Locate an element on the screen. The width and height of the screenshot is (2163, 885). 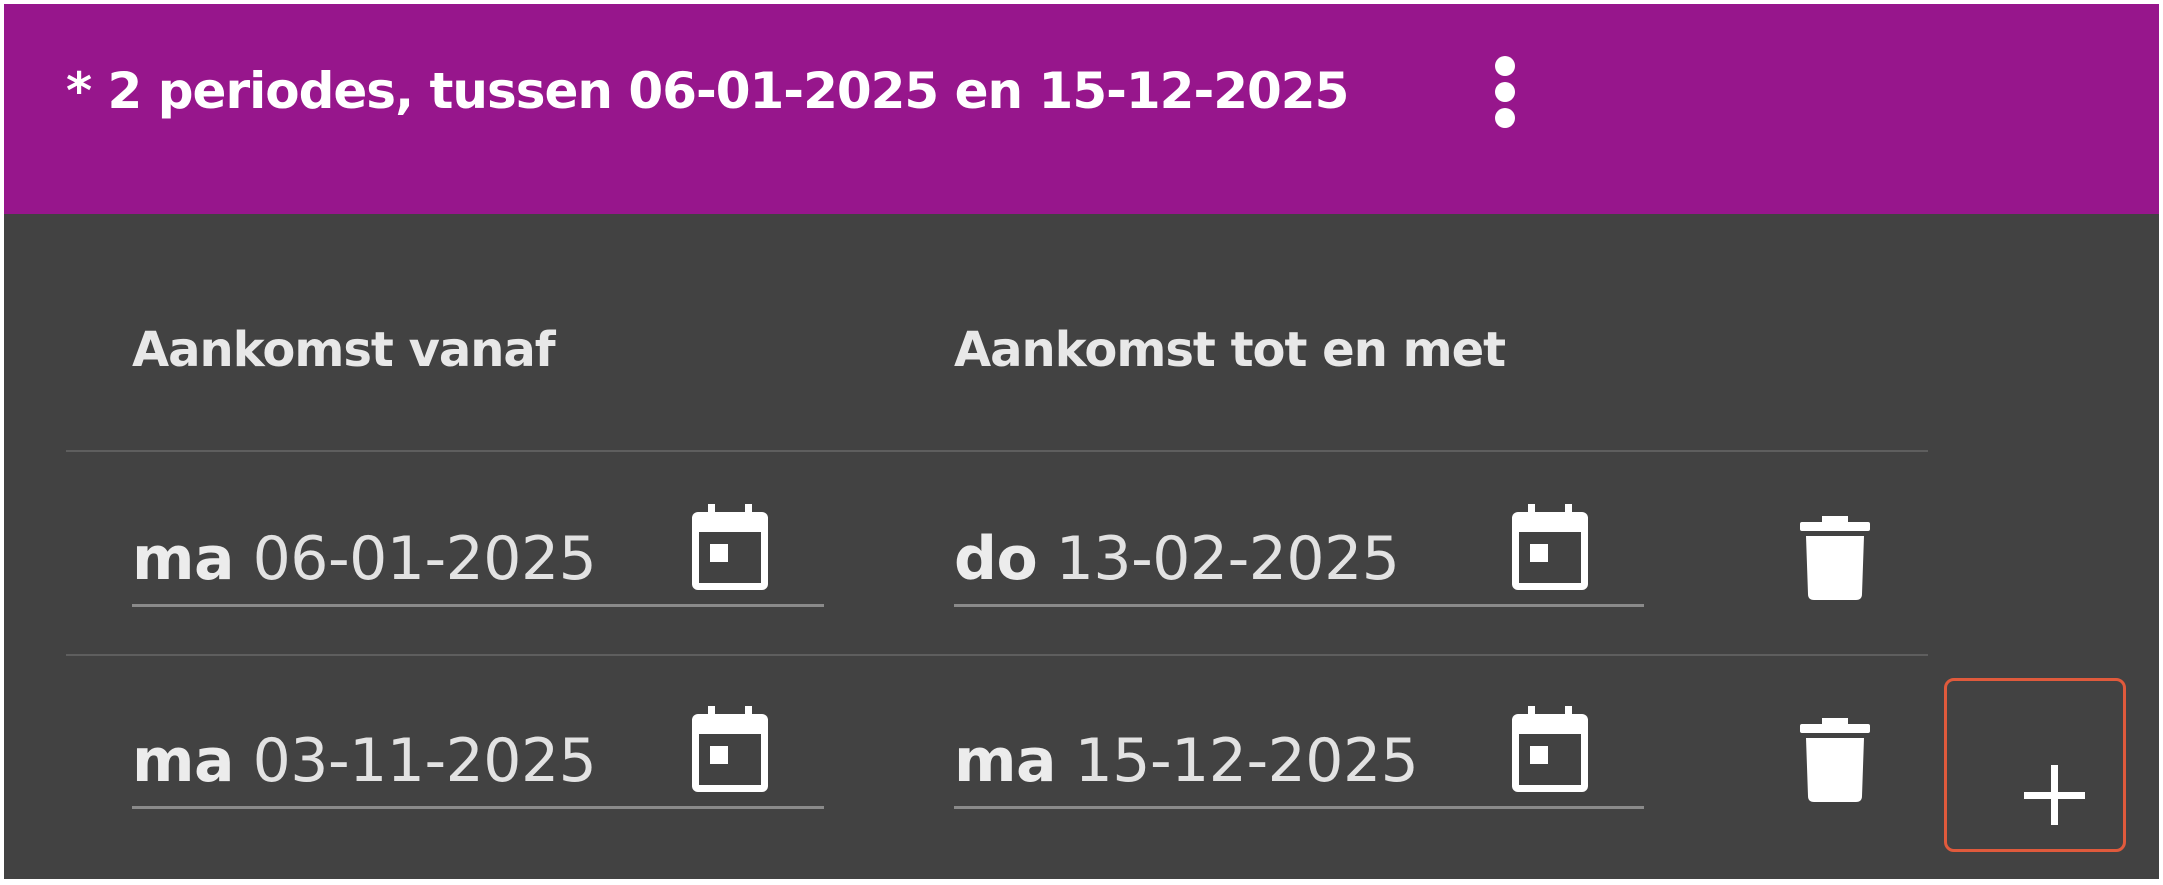
add-period-button is located at coordinates (2035, 765).